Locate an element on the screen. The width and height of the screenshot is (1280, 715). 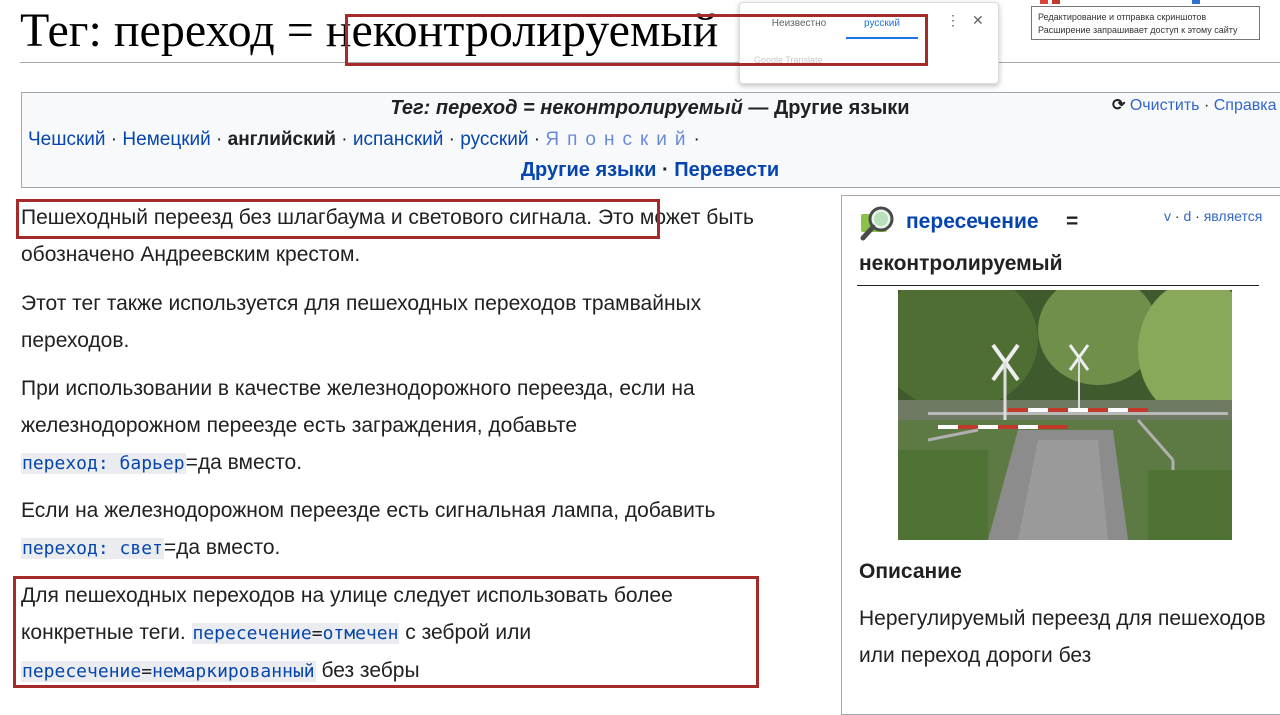
code-key: переход: свет is located at coordinates (92, 548).